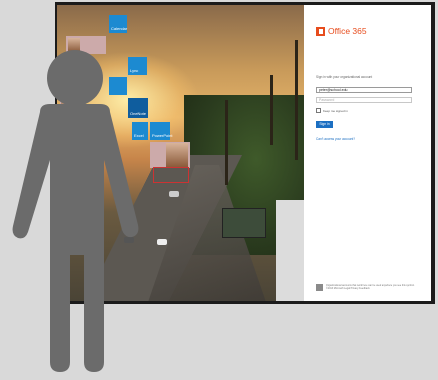 This screenshot has height=380, width=438. I want to click on person-head, so click(75, 78).